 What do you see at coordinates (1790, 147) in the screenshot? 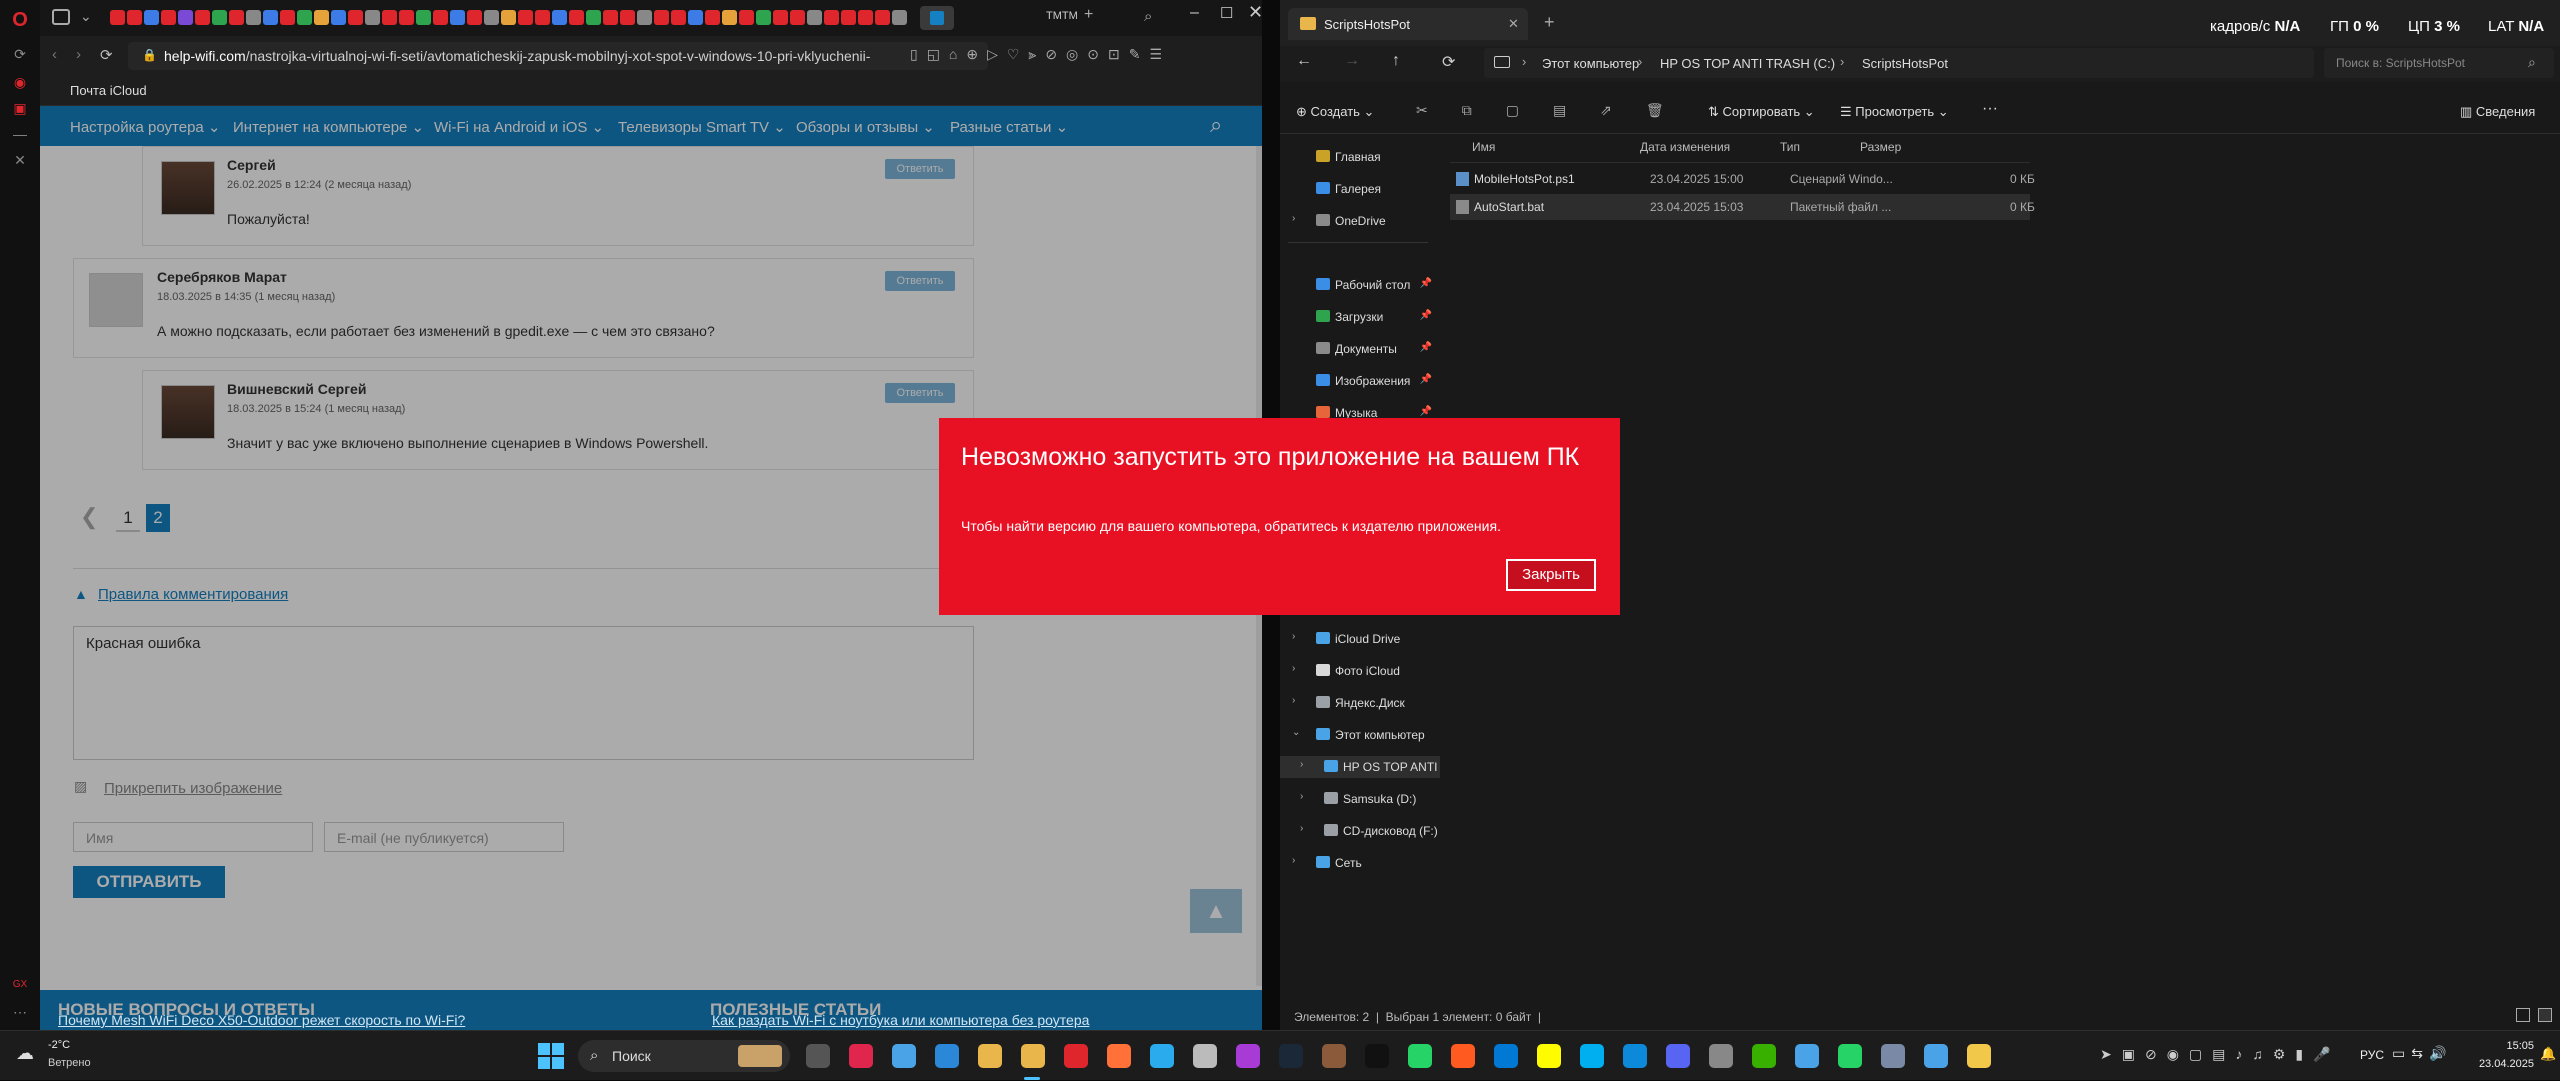
I see `column-type: Тип` at bounding box center [1790, 147].